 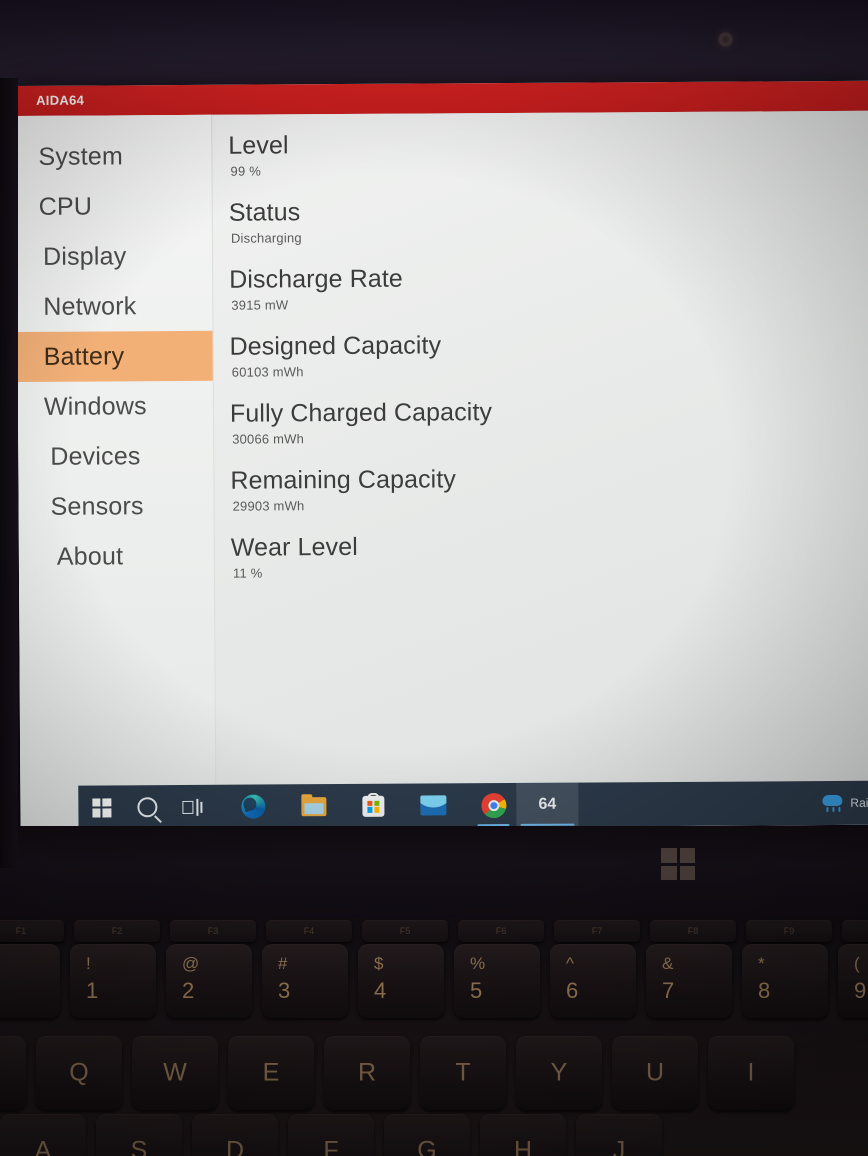 What do you see at coordinates (859, 802) in the screenshot?
I see `weather-label: Rai` at bounding box center [859, 802].